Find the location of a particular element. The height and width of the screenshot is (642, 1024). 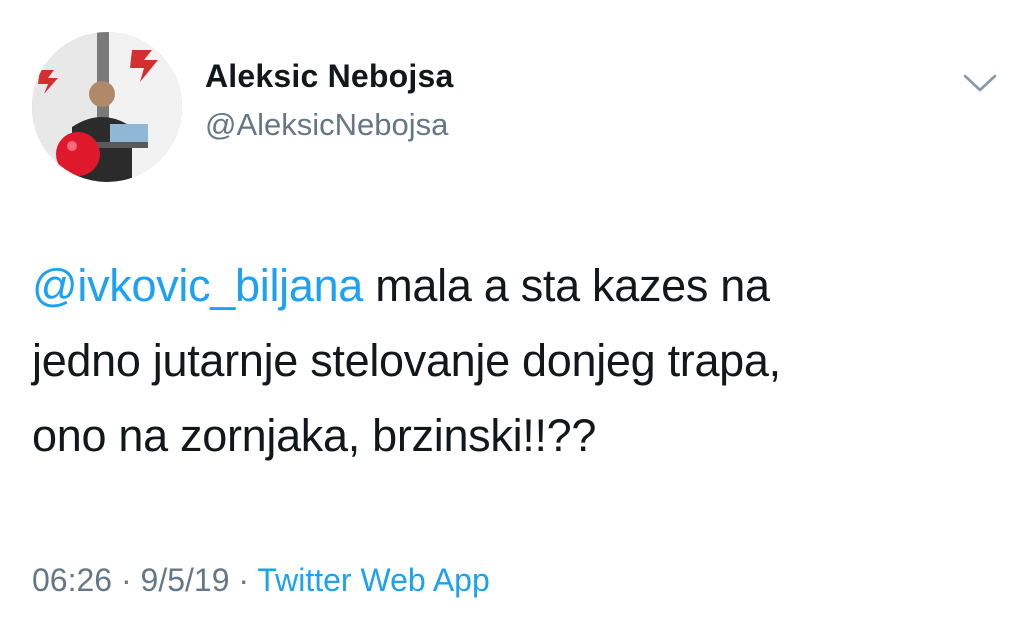

tweet-text-line-1: @ivkovic_biljana mala a sta kazes na is located at coordinates (512, 285).